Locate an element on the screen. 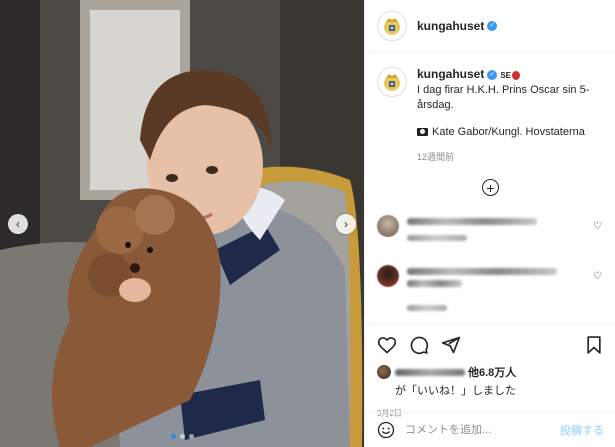 The width and height of the screenshot is (615, 447). next-photo-button: › is located at coordinates (346, 224).